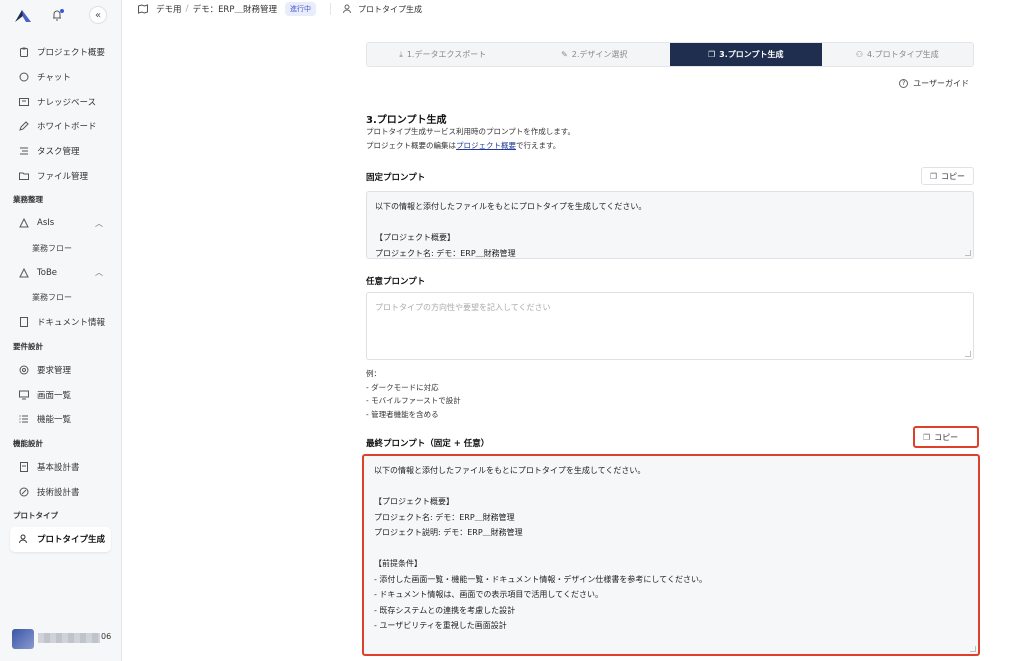  I want to click on sidebar-item-label: タスク管理, so click(58, 152).